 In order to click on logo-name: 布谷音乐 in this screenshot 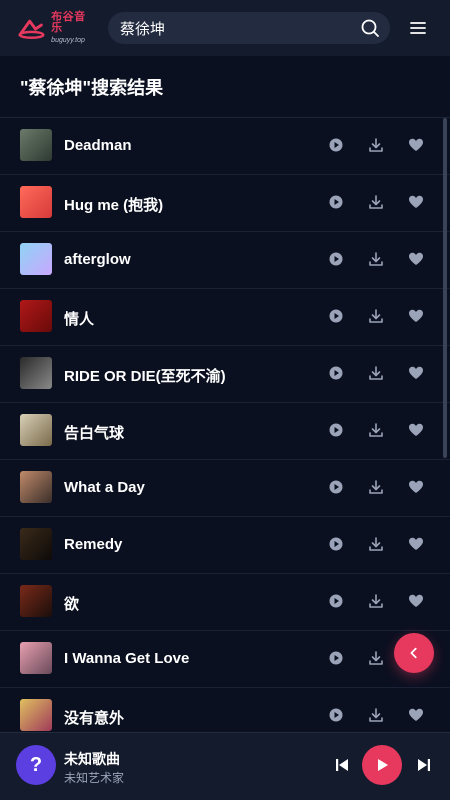, I will do `click(68, 22)`.